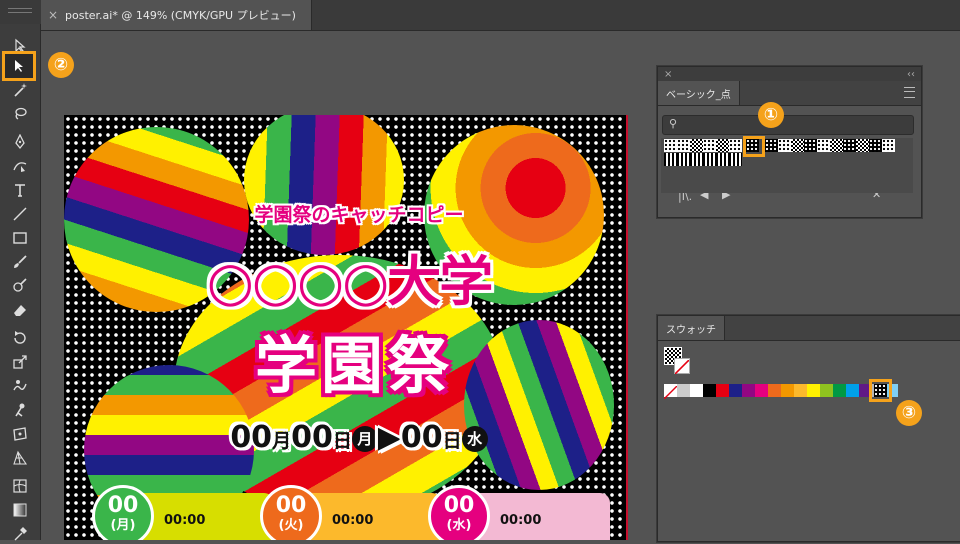  What do you see at coordinates (20, 262) in the screenshot?
I see `paintbrush-tool-icon` at bounding box center [20, 262].